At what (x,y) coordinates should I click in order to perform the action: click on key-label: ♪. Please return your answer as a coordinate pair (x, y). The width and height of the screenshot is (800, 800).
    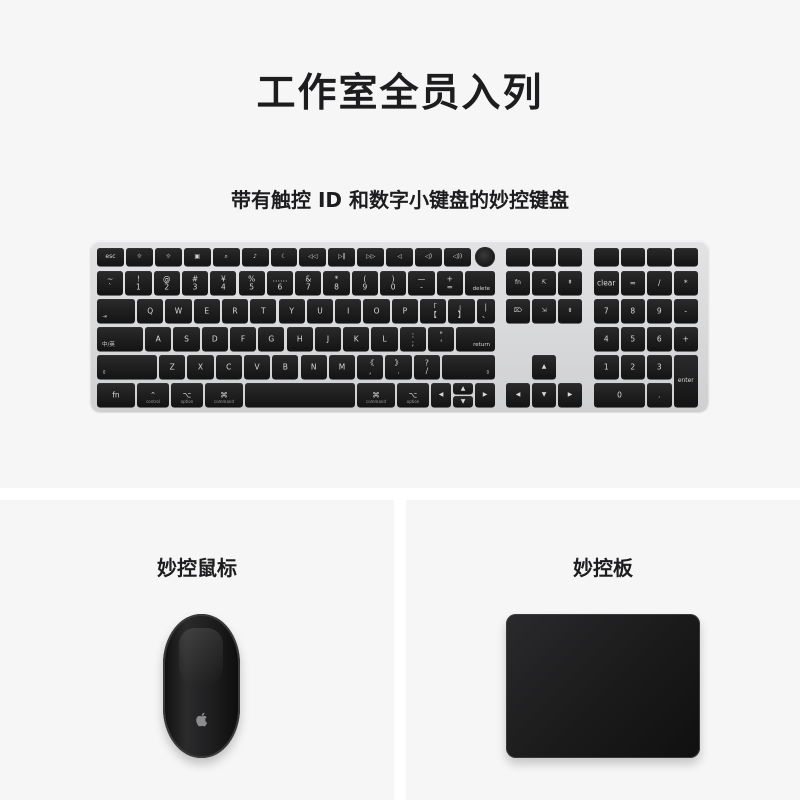
    Looking at the image, I should click on (255, 256).